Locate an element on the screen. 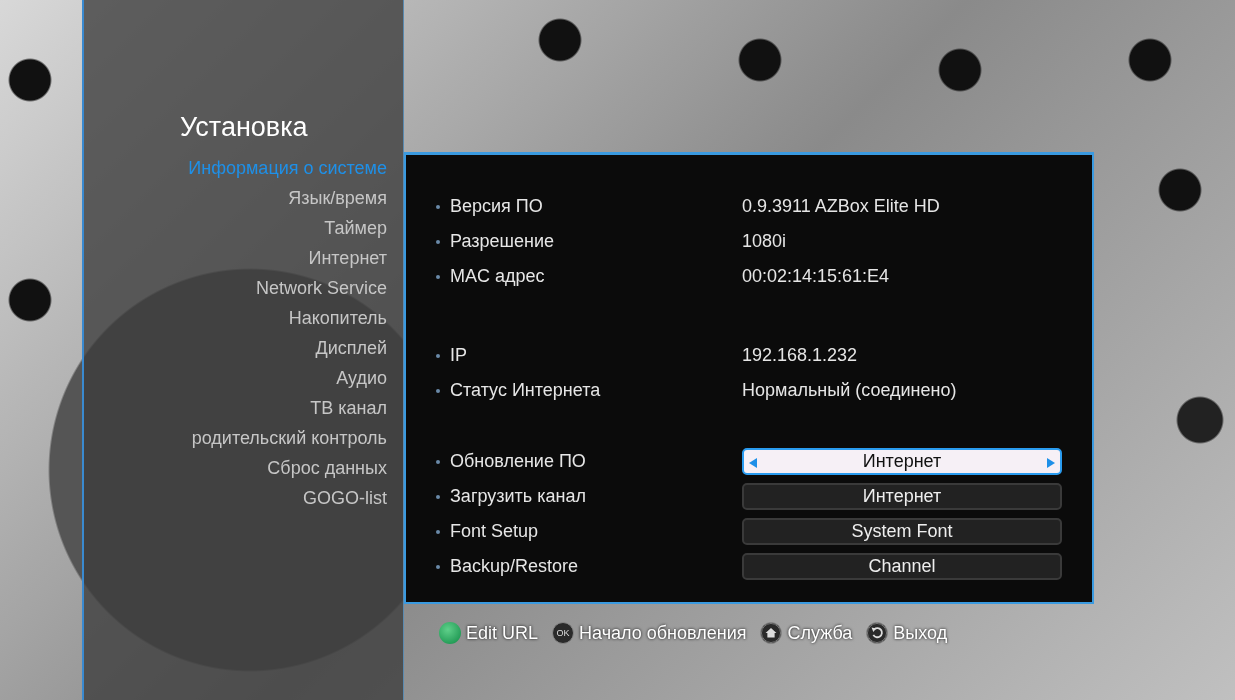 The width and height of the screenshot is (1235, 700). info-value: 192.168.1.232 is located at coordinates (800, 355).